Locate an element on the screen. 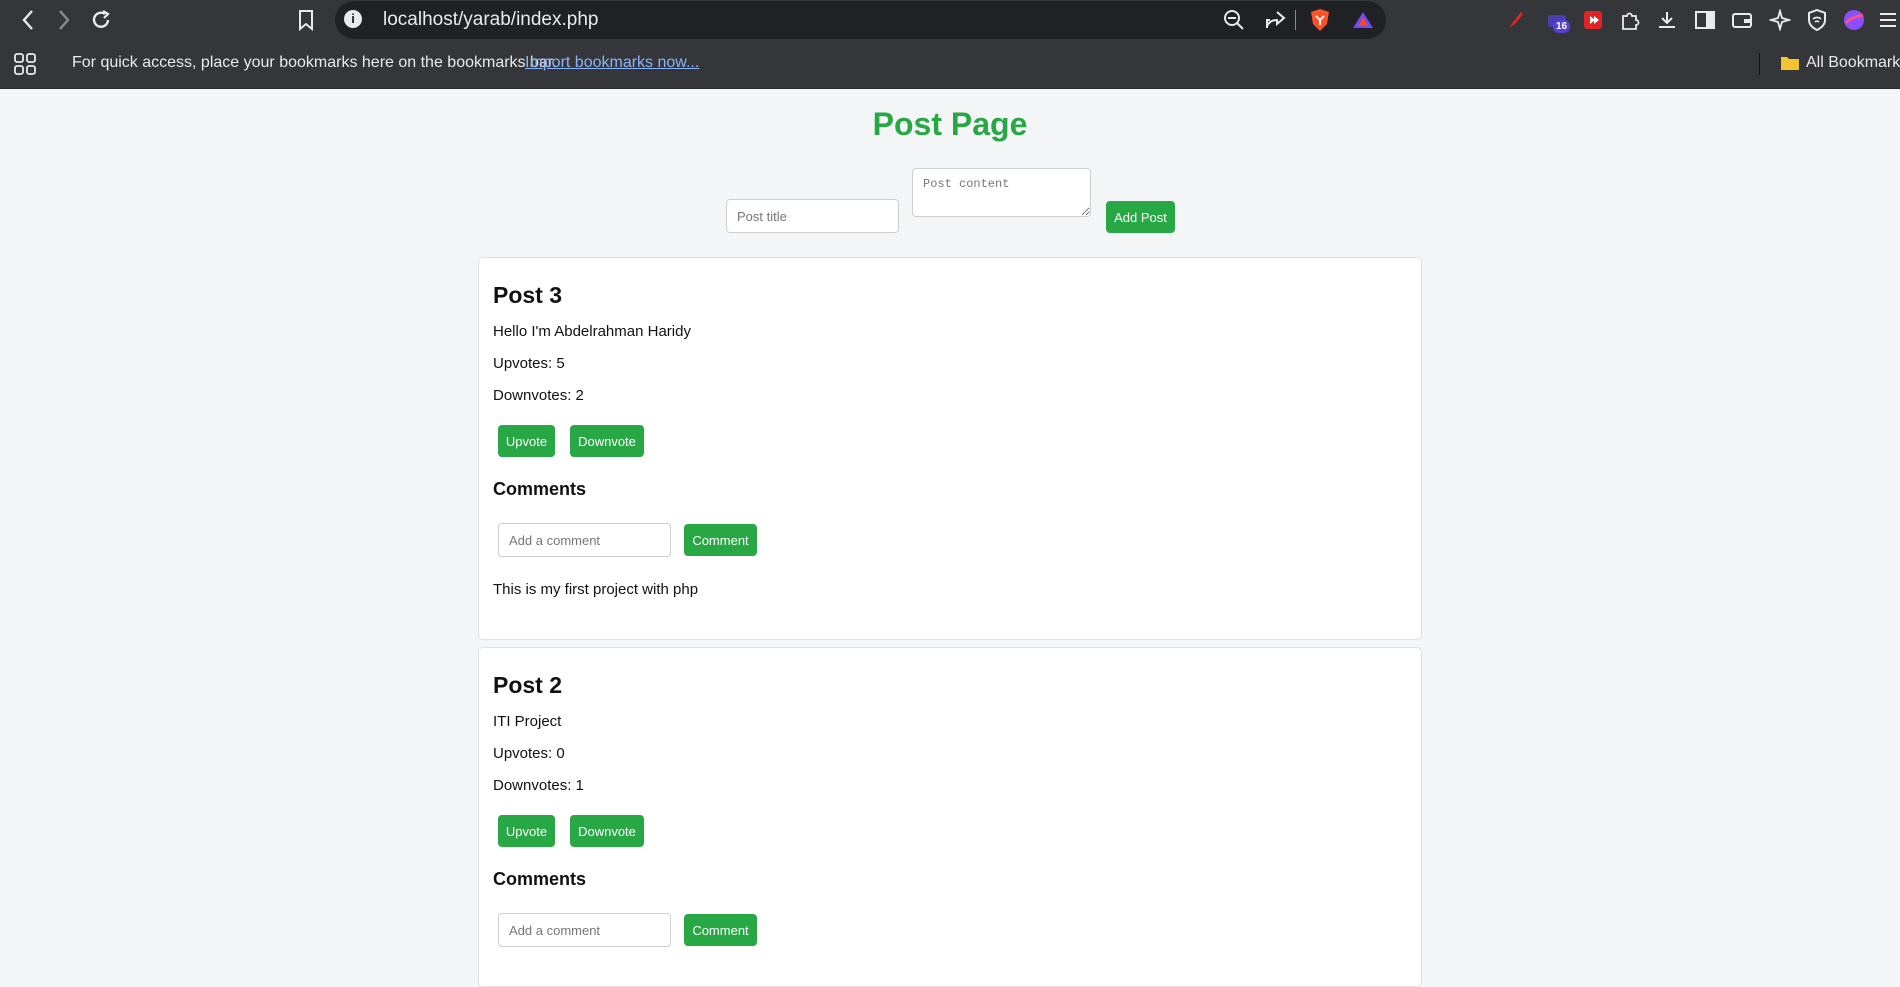 The image size is (1900, 987). downvote-count: Downvotes: 2 is located at coordinates (538, 395).